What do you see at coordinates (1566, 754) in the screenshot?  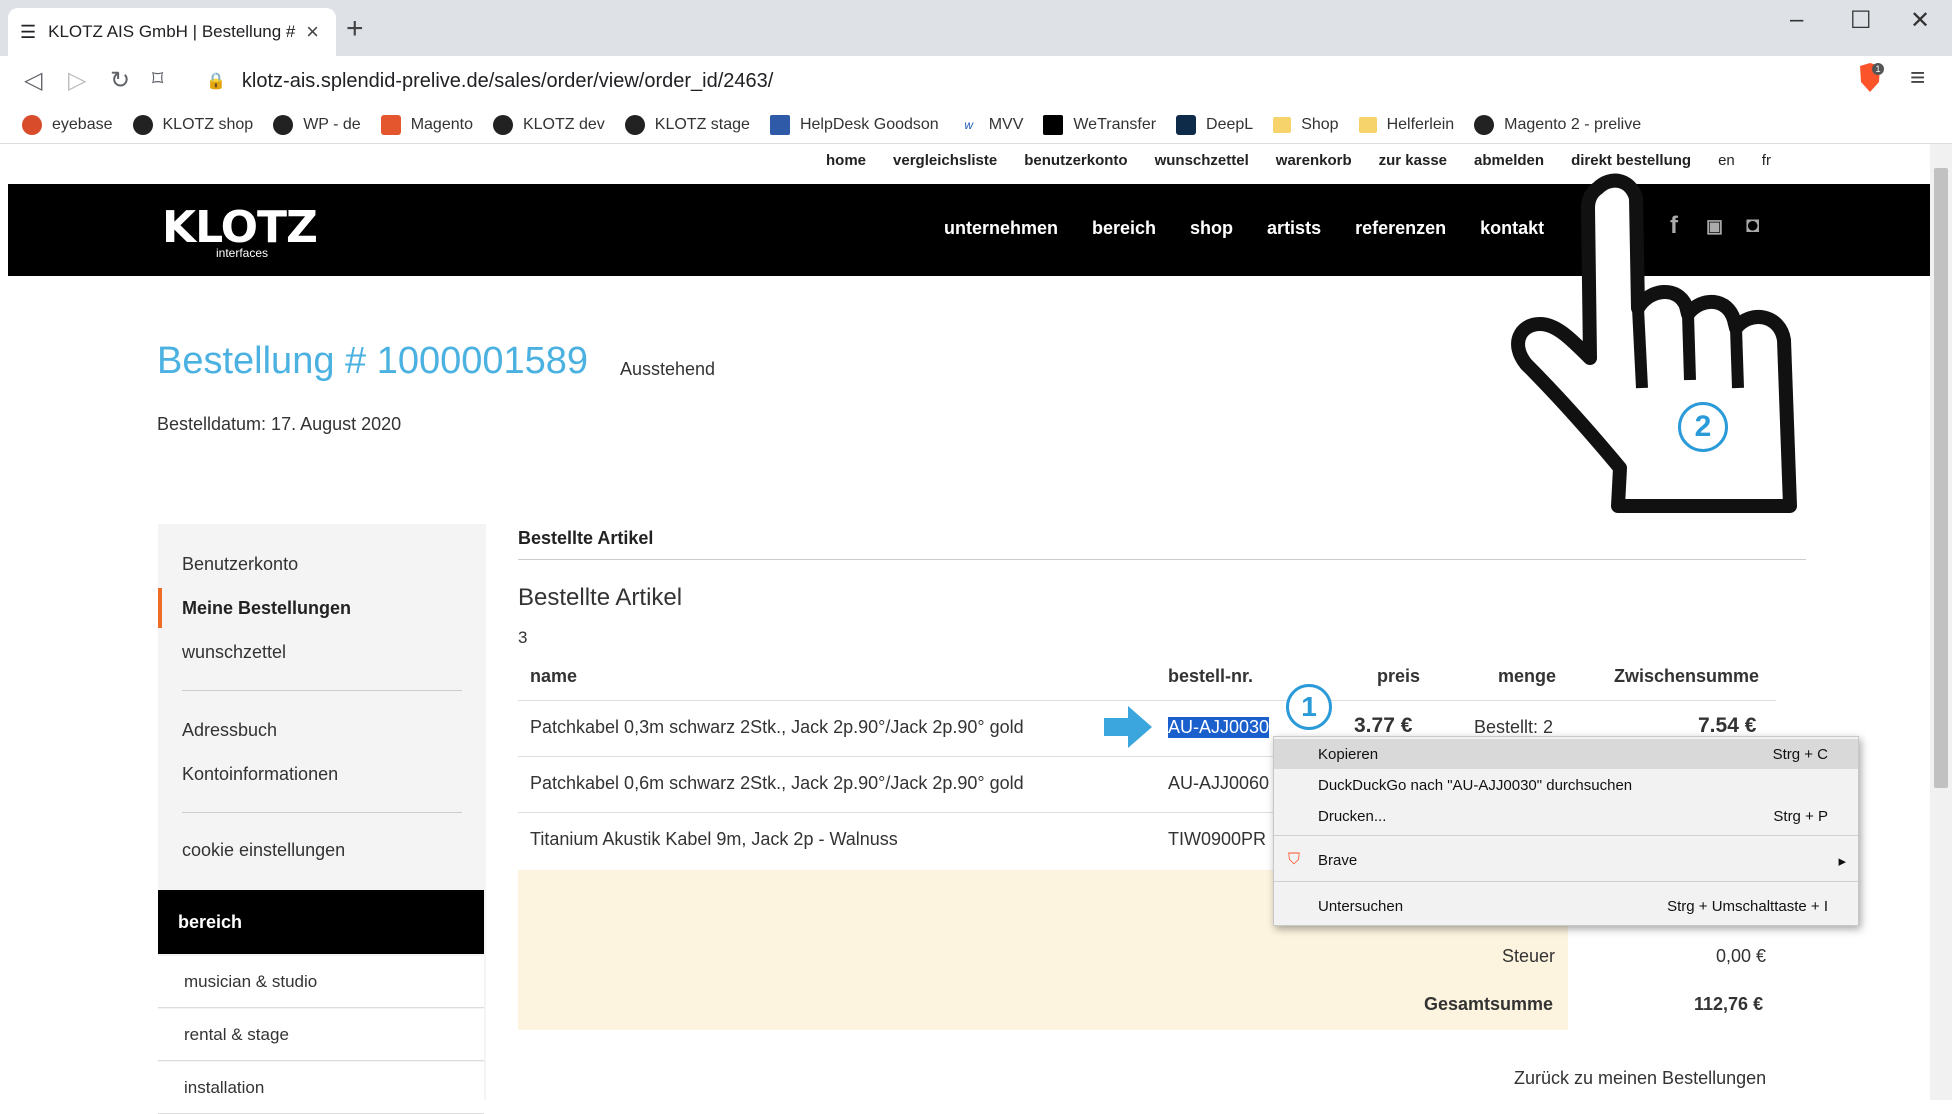 I see `menu-item-copy: Kopieren Strg + C` at bounding box center [1566, 754].